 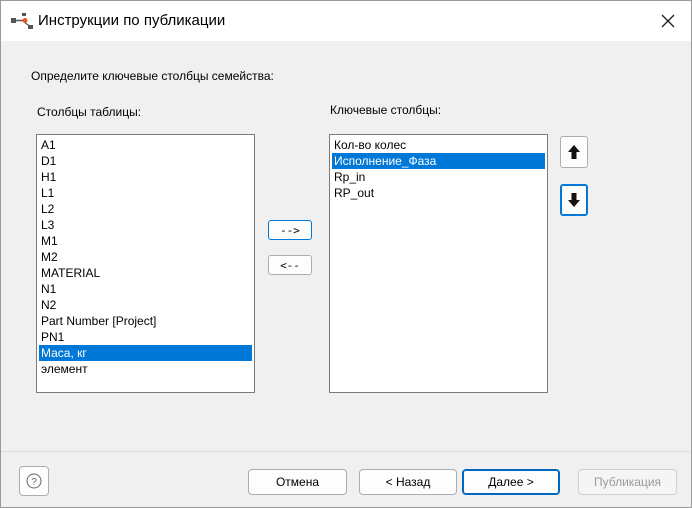 I want to click on close-icon, so click(x=668, y=21).